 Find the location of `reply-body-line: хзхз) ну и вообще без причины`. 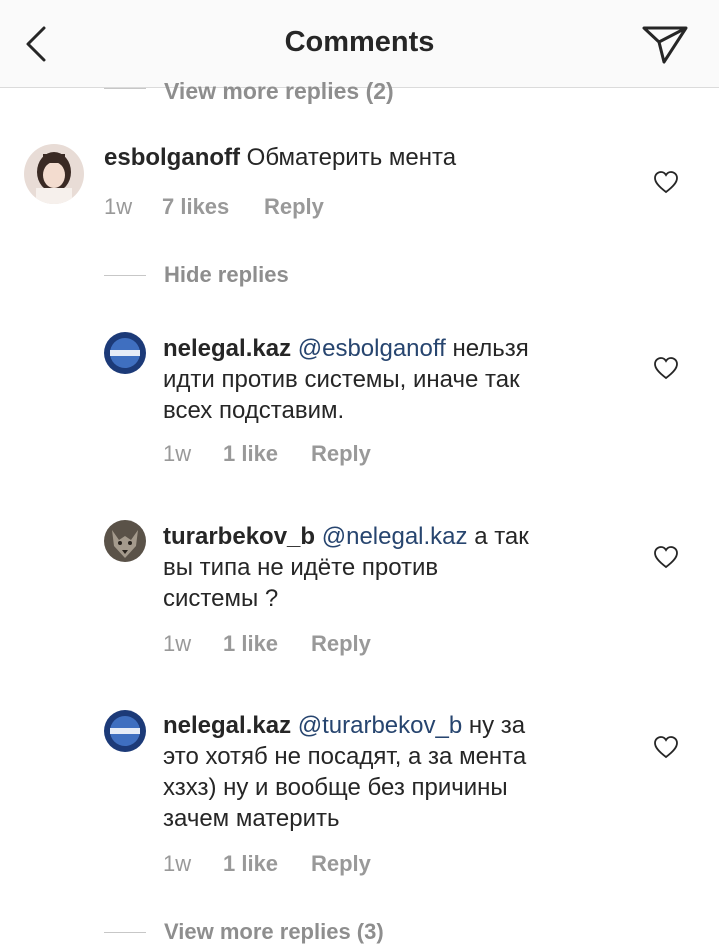

reply-body-line: хзхз) ну и вообще без причины is located at coordinates (335, 787).